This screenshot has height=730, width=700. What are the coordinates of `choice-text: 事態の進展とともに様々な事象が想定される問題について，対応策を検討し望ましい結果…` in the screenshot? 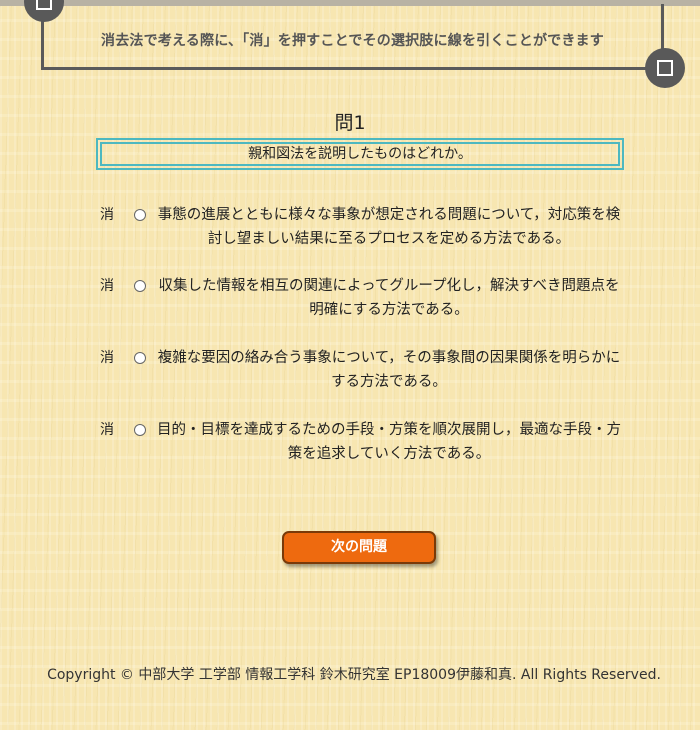 It's located at (389, 227).